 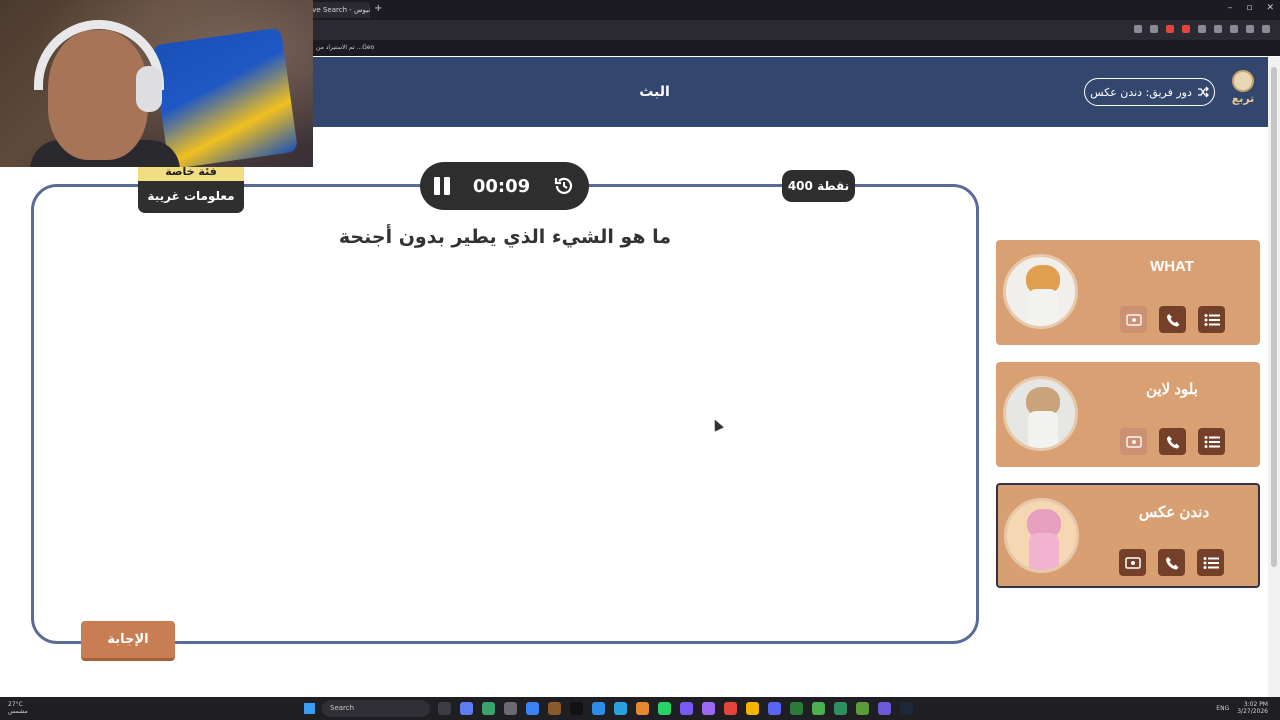 What do you see at coordinates (15, 704) in the screenshot?
I see `weather-temp: 27°C` at bounding box center [15, 704].